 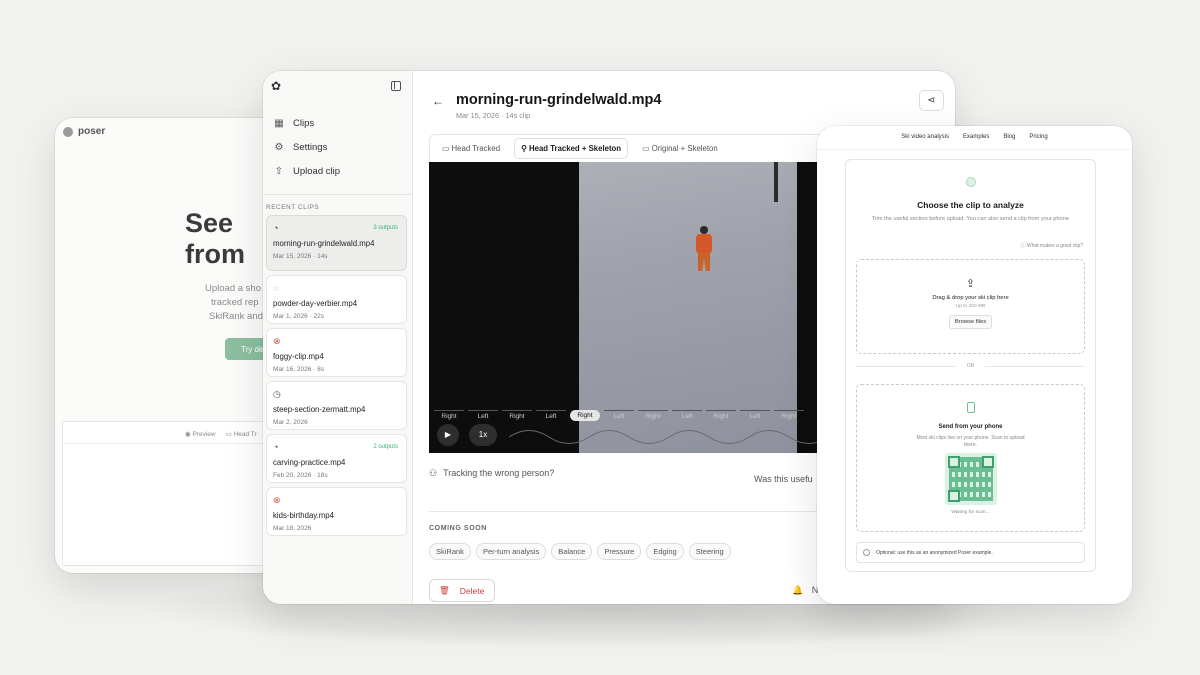 I want to click on phone-title: Send from your phone, so click(x=970, y=427).